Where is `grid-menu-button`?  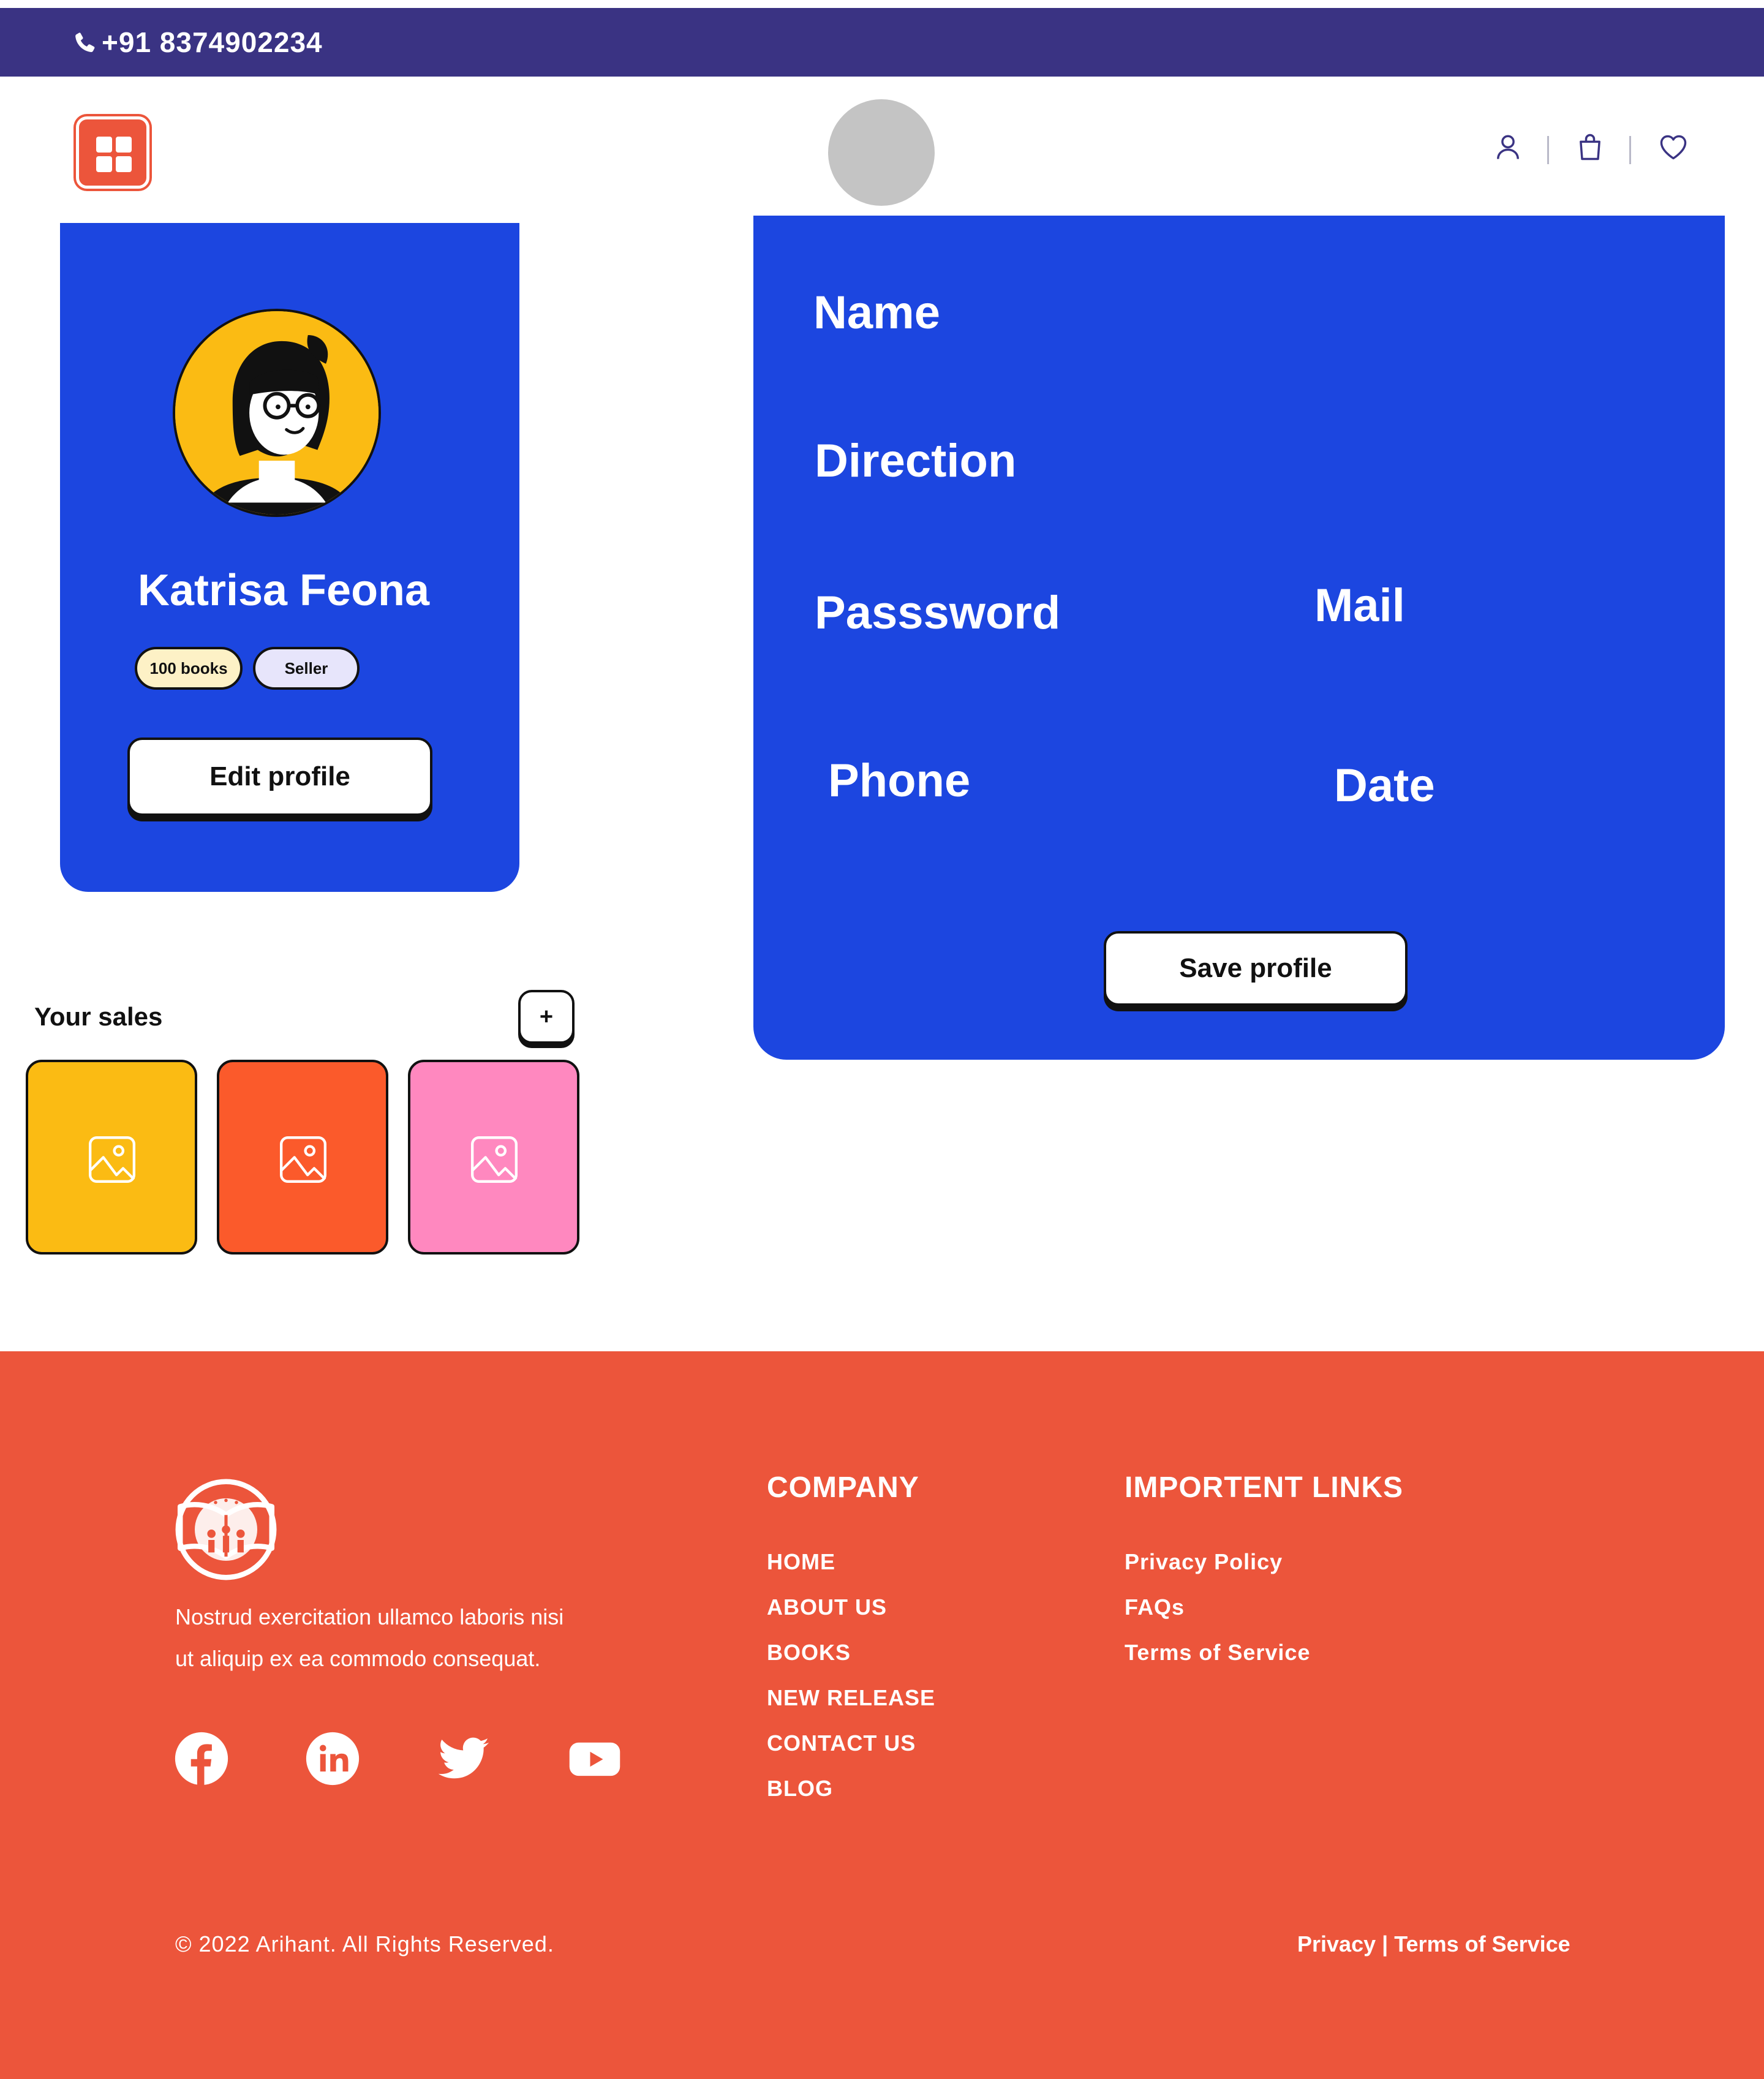 grid-menu-button is located at coordinates (113, 152).